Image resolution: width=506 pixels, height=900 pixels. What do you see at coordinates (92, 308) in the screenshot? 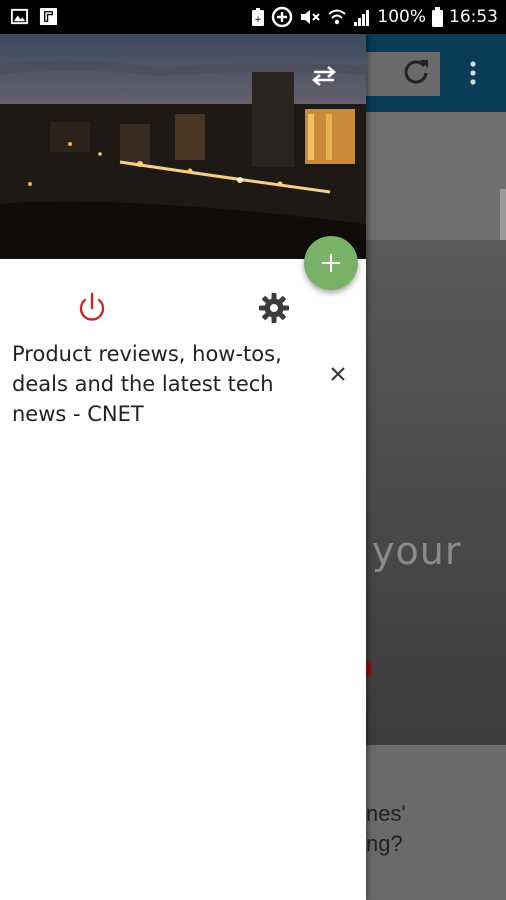
I see `power-icon` at bounding box center [92, 308].